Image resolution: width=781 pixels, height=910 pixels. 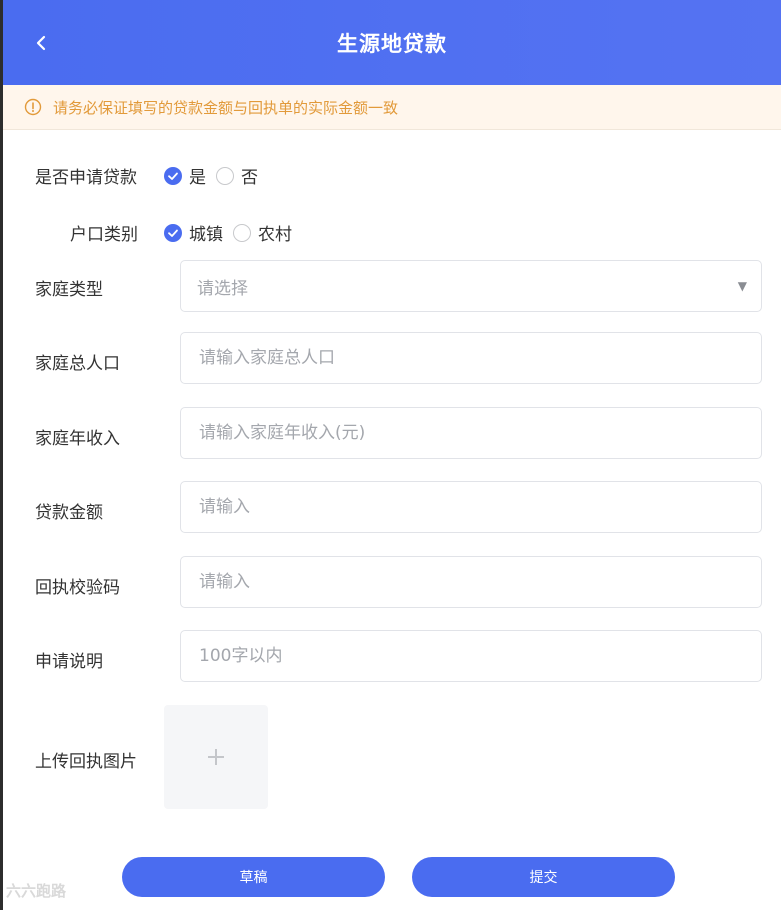 I want to click on description-field, so click(x=471, y=656).